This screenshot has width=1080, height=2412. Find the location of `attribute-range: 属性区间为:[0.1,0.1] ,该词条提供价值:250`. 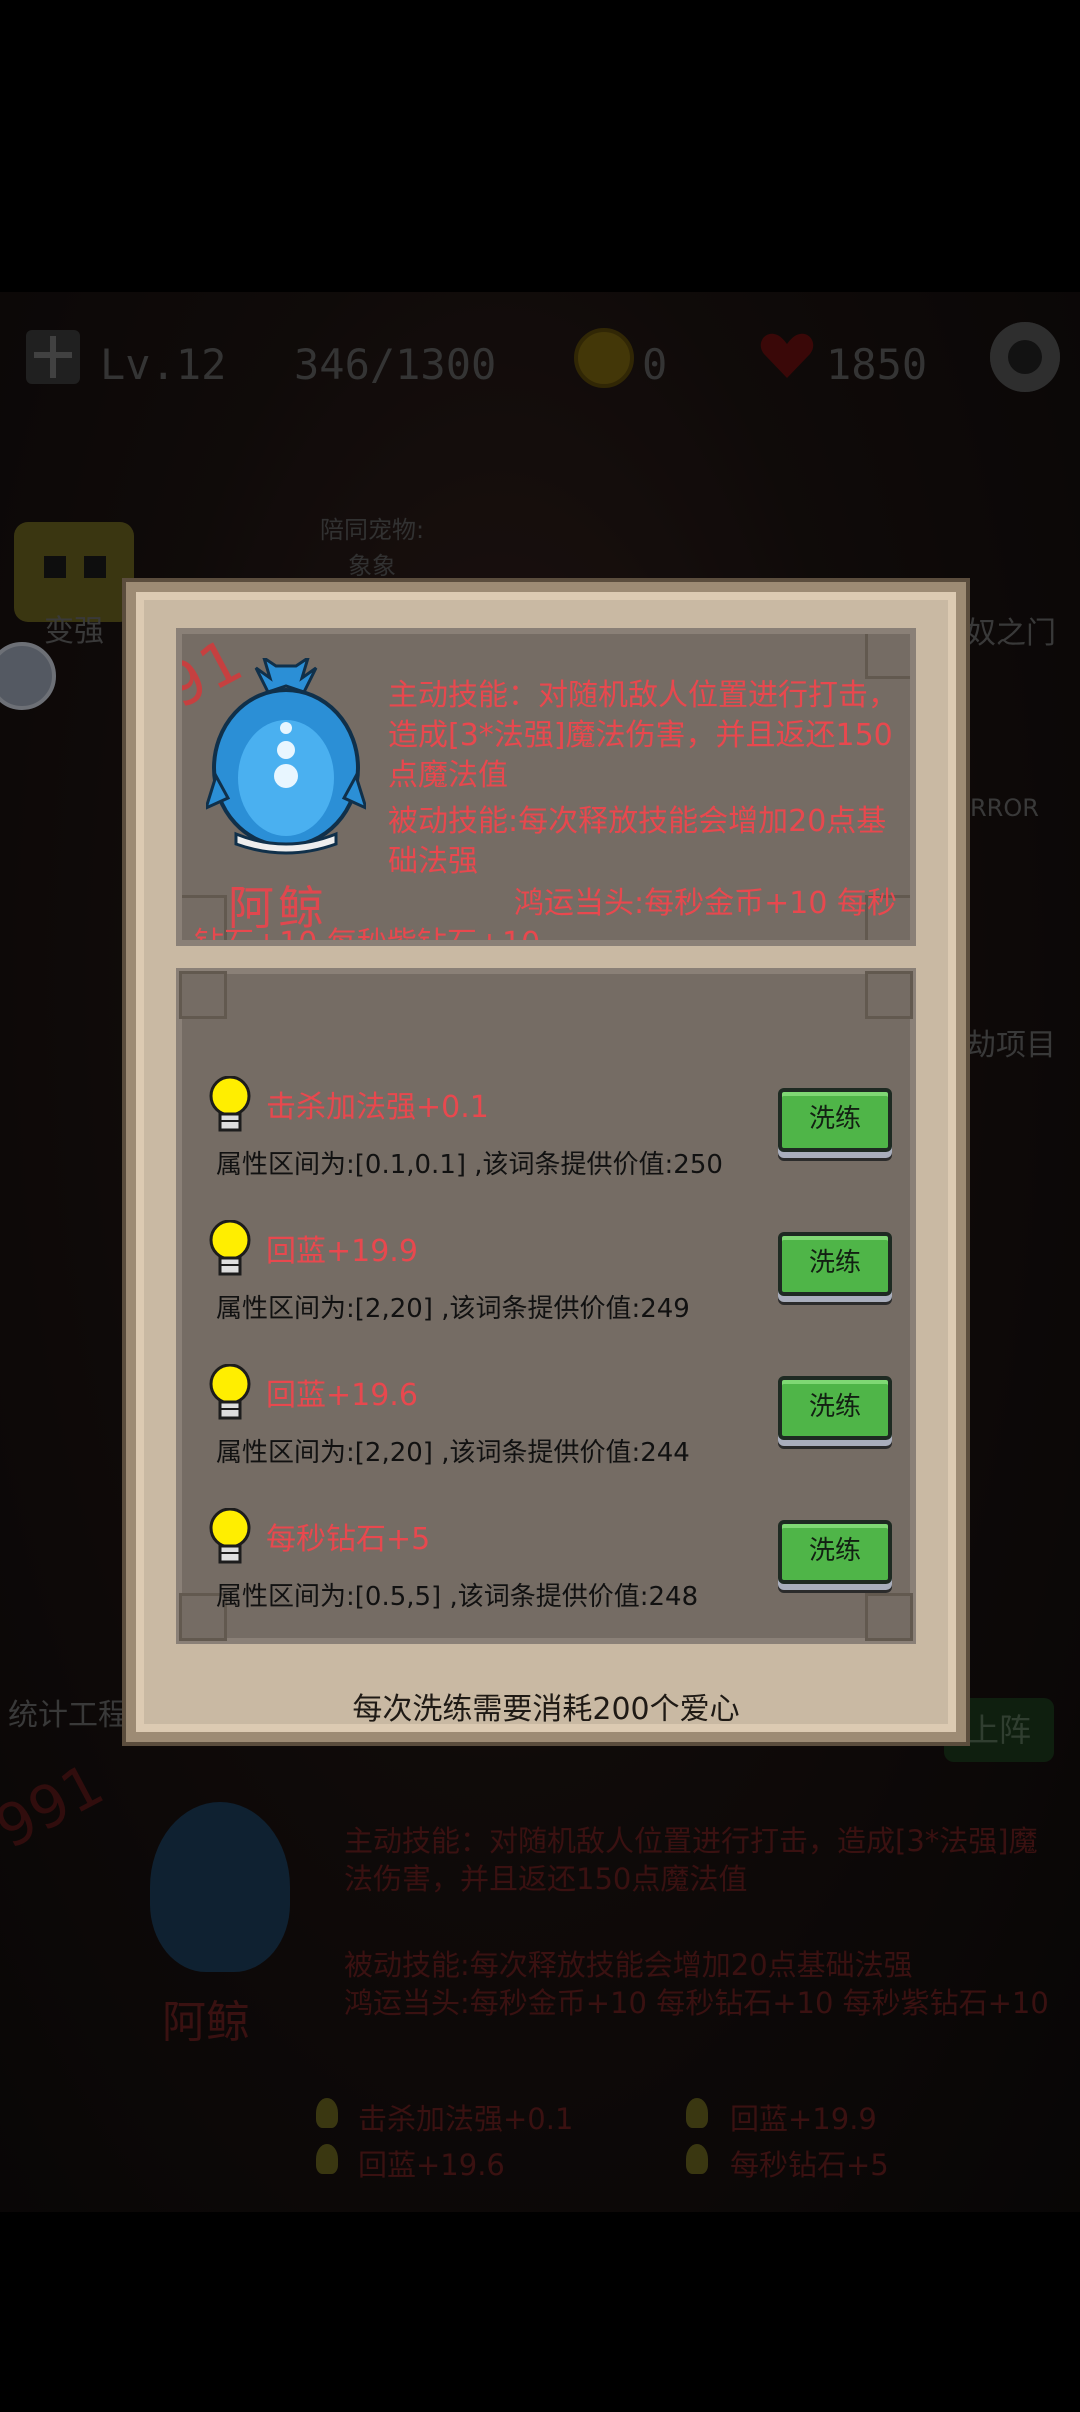

attribute-range: 属性区间为:[0.1,0.1] ,该词条提供价值:250 is located at coordinates (469, 1165).